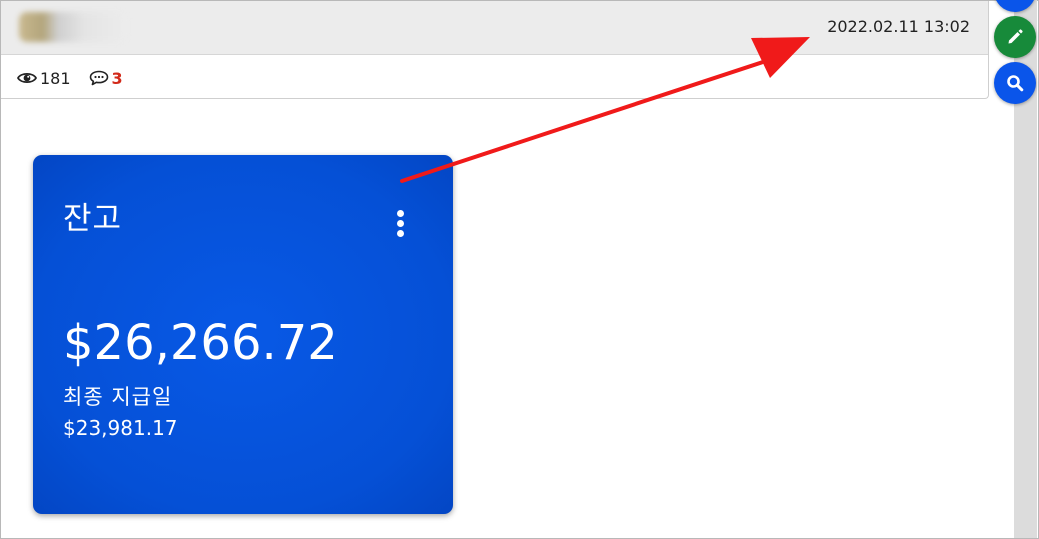 The image size is (1039, 539). What do you see at coordinates (55, 78) in the screenshot?
I see `views-count: 181` at bounding box center [55, 78].